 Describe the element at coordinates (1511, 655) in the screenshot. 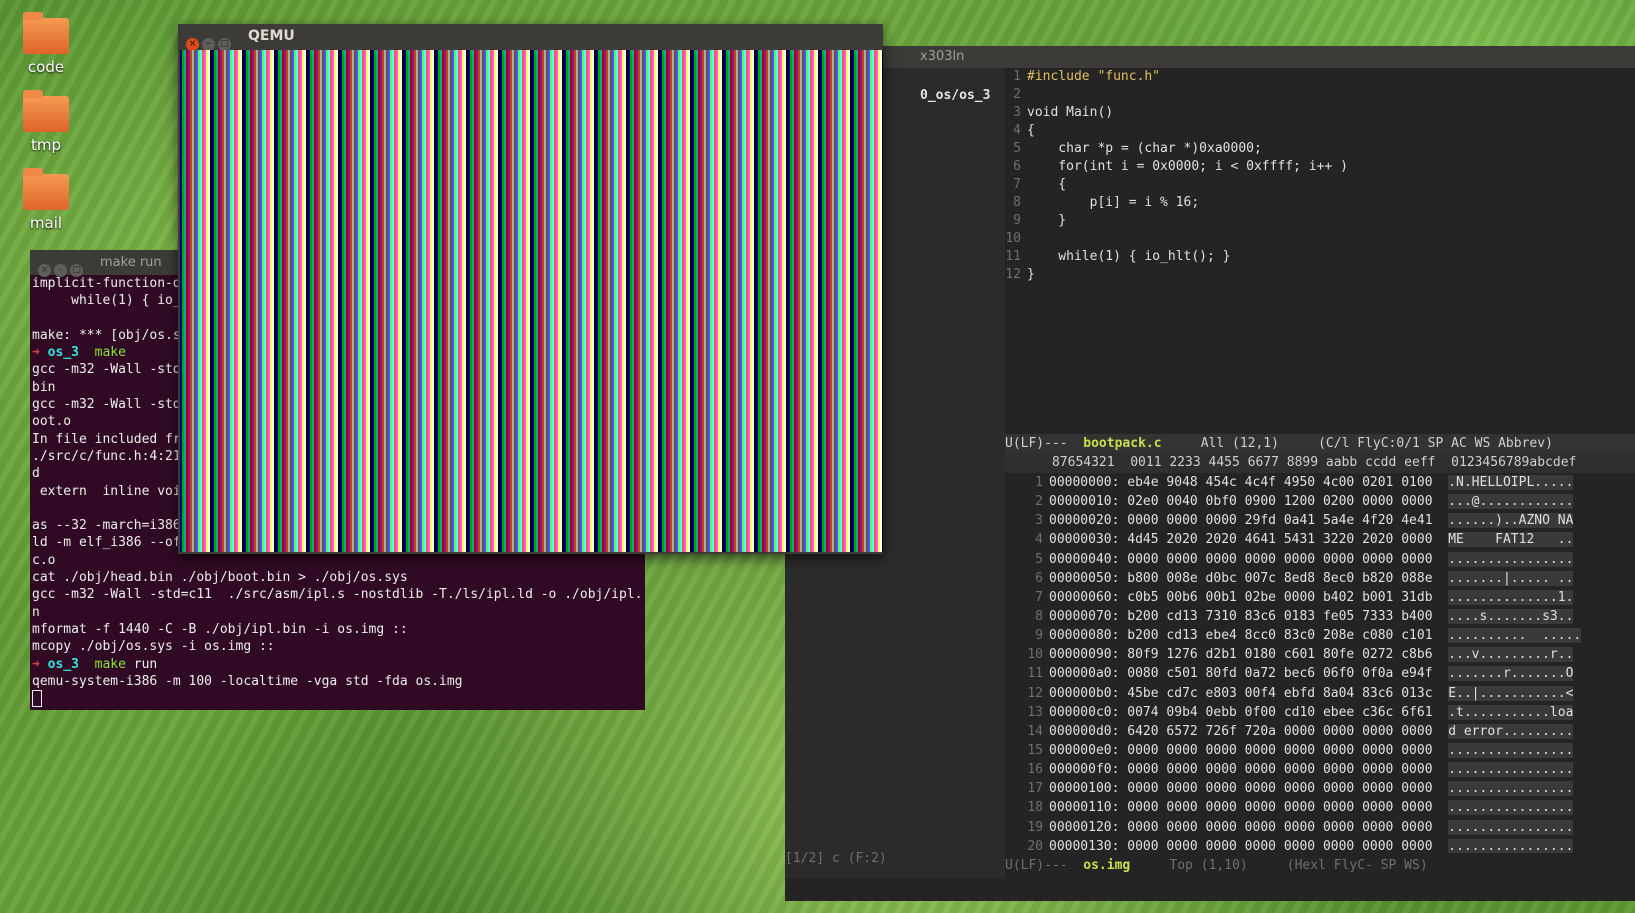

I see `hex-ascii: ...v.........r..` at that location.